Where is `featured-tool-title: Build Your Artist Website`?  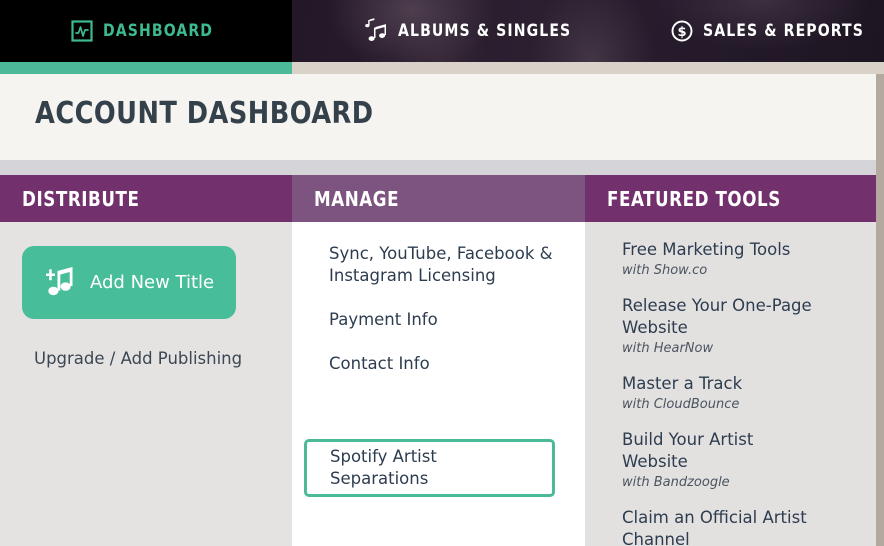 featured-tool-title: Build Your Artist Website is located at coordinates (688, 450).